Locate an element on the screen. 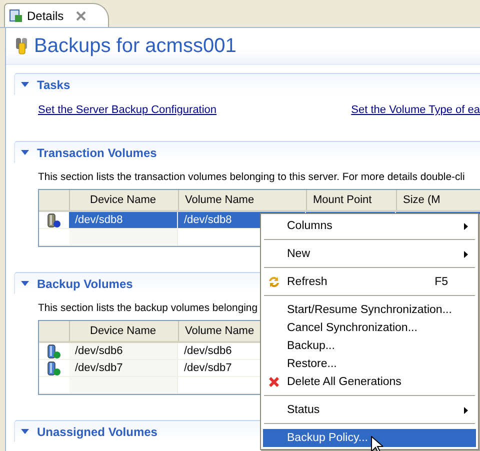 The height and width of the screenshot is (451, 480). page-title: Backups for acmss001 is located at coordinates (135, 46).